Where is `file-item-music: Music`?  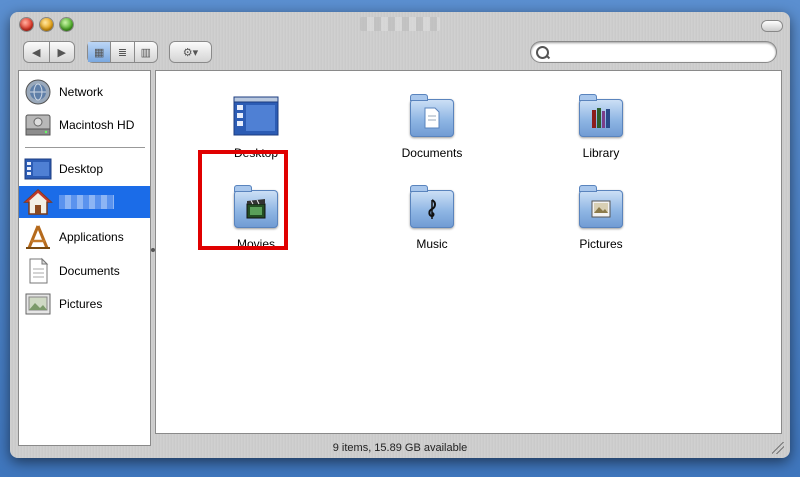
file-item-music: Music is located at coordinates (432, 217).